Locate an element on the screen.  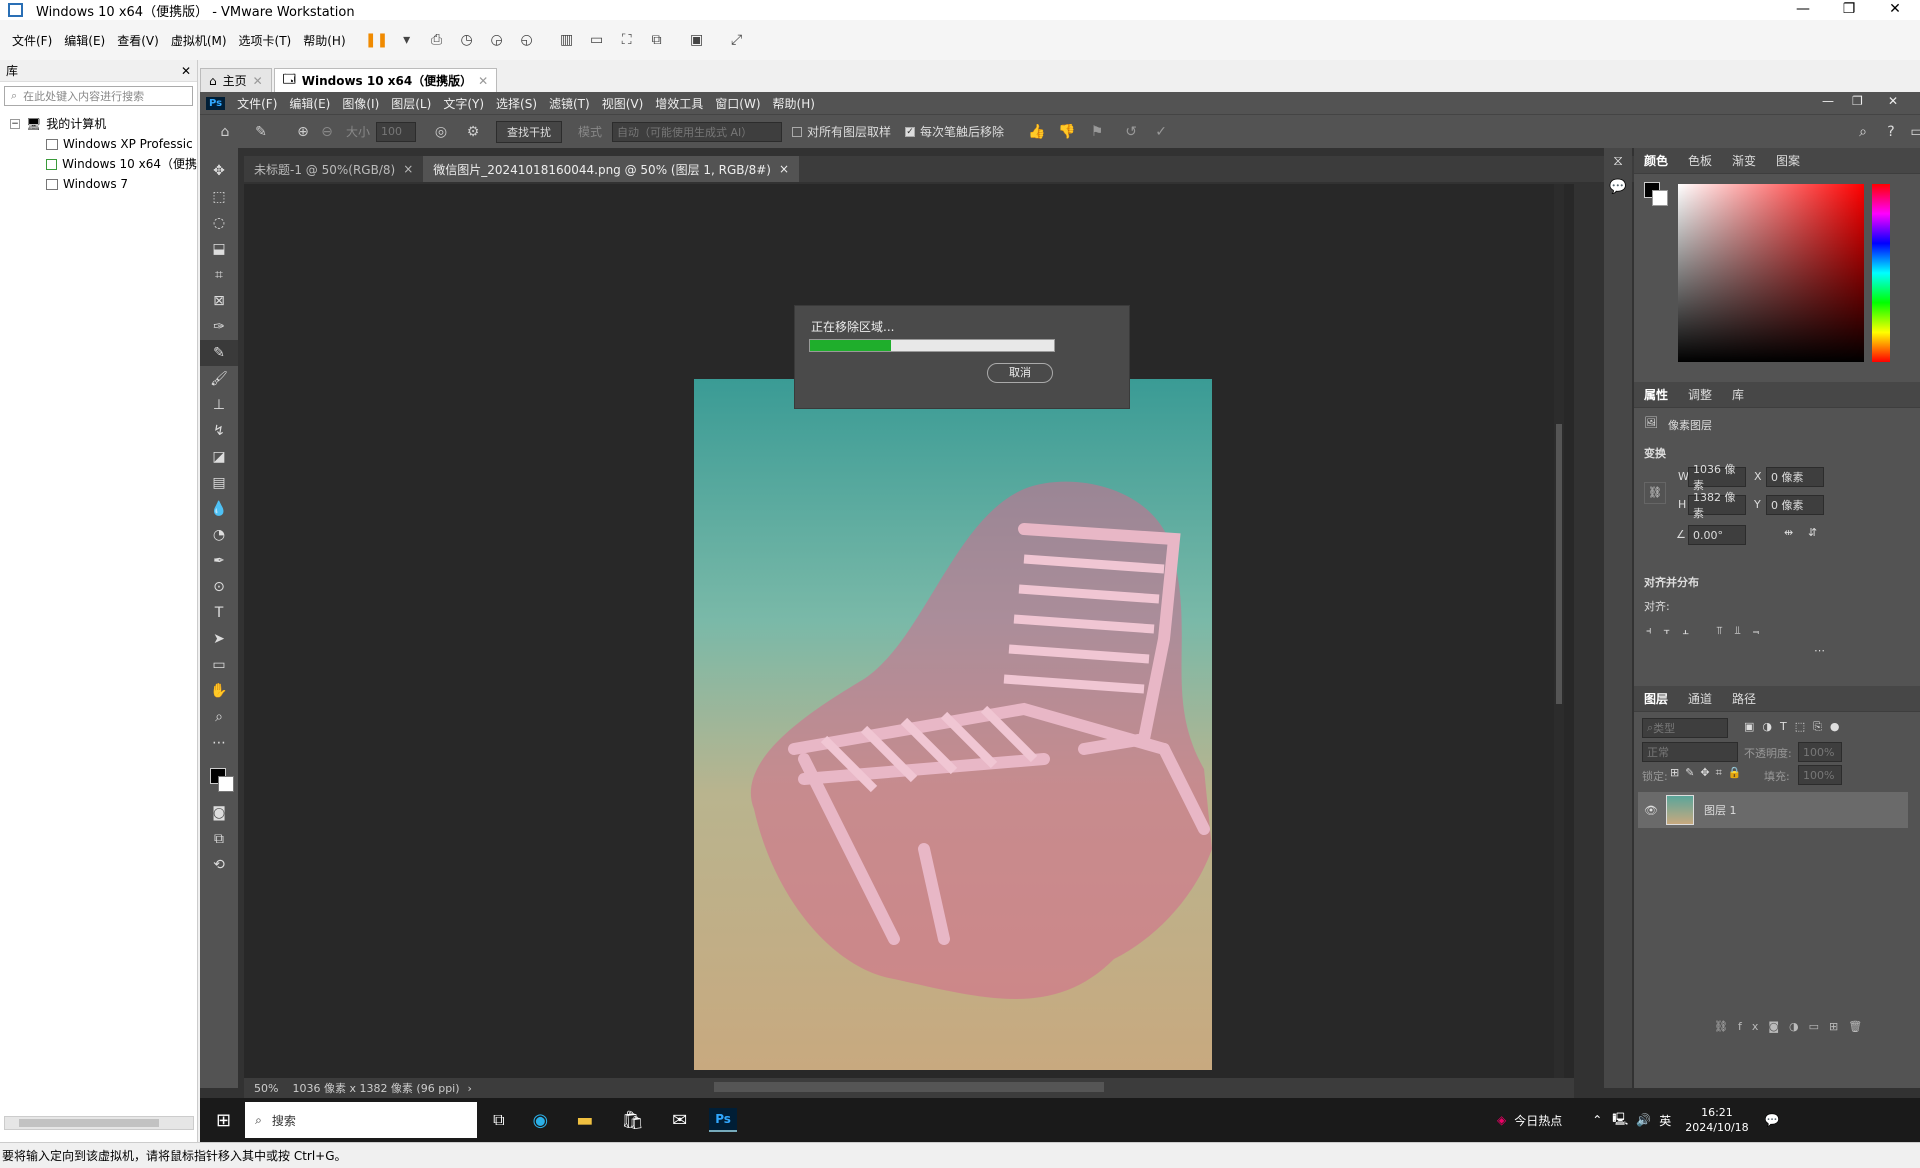
crop-tool-icon: ⌗ is located at coordinates (219, 275).